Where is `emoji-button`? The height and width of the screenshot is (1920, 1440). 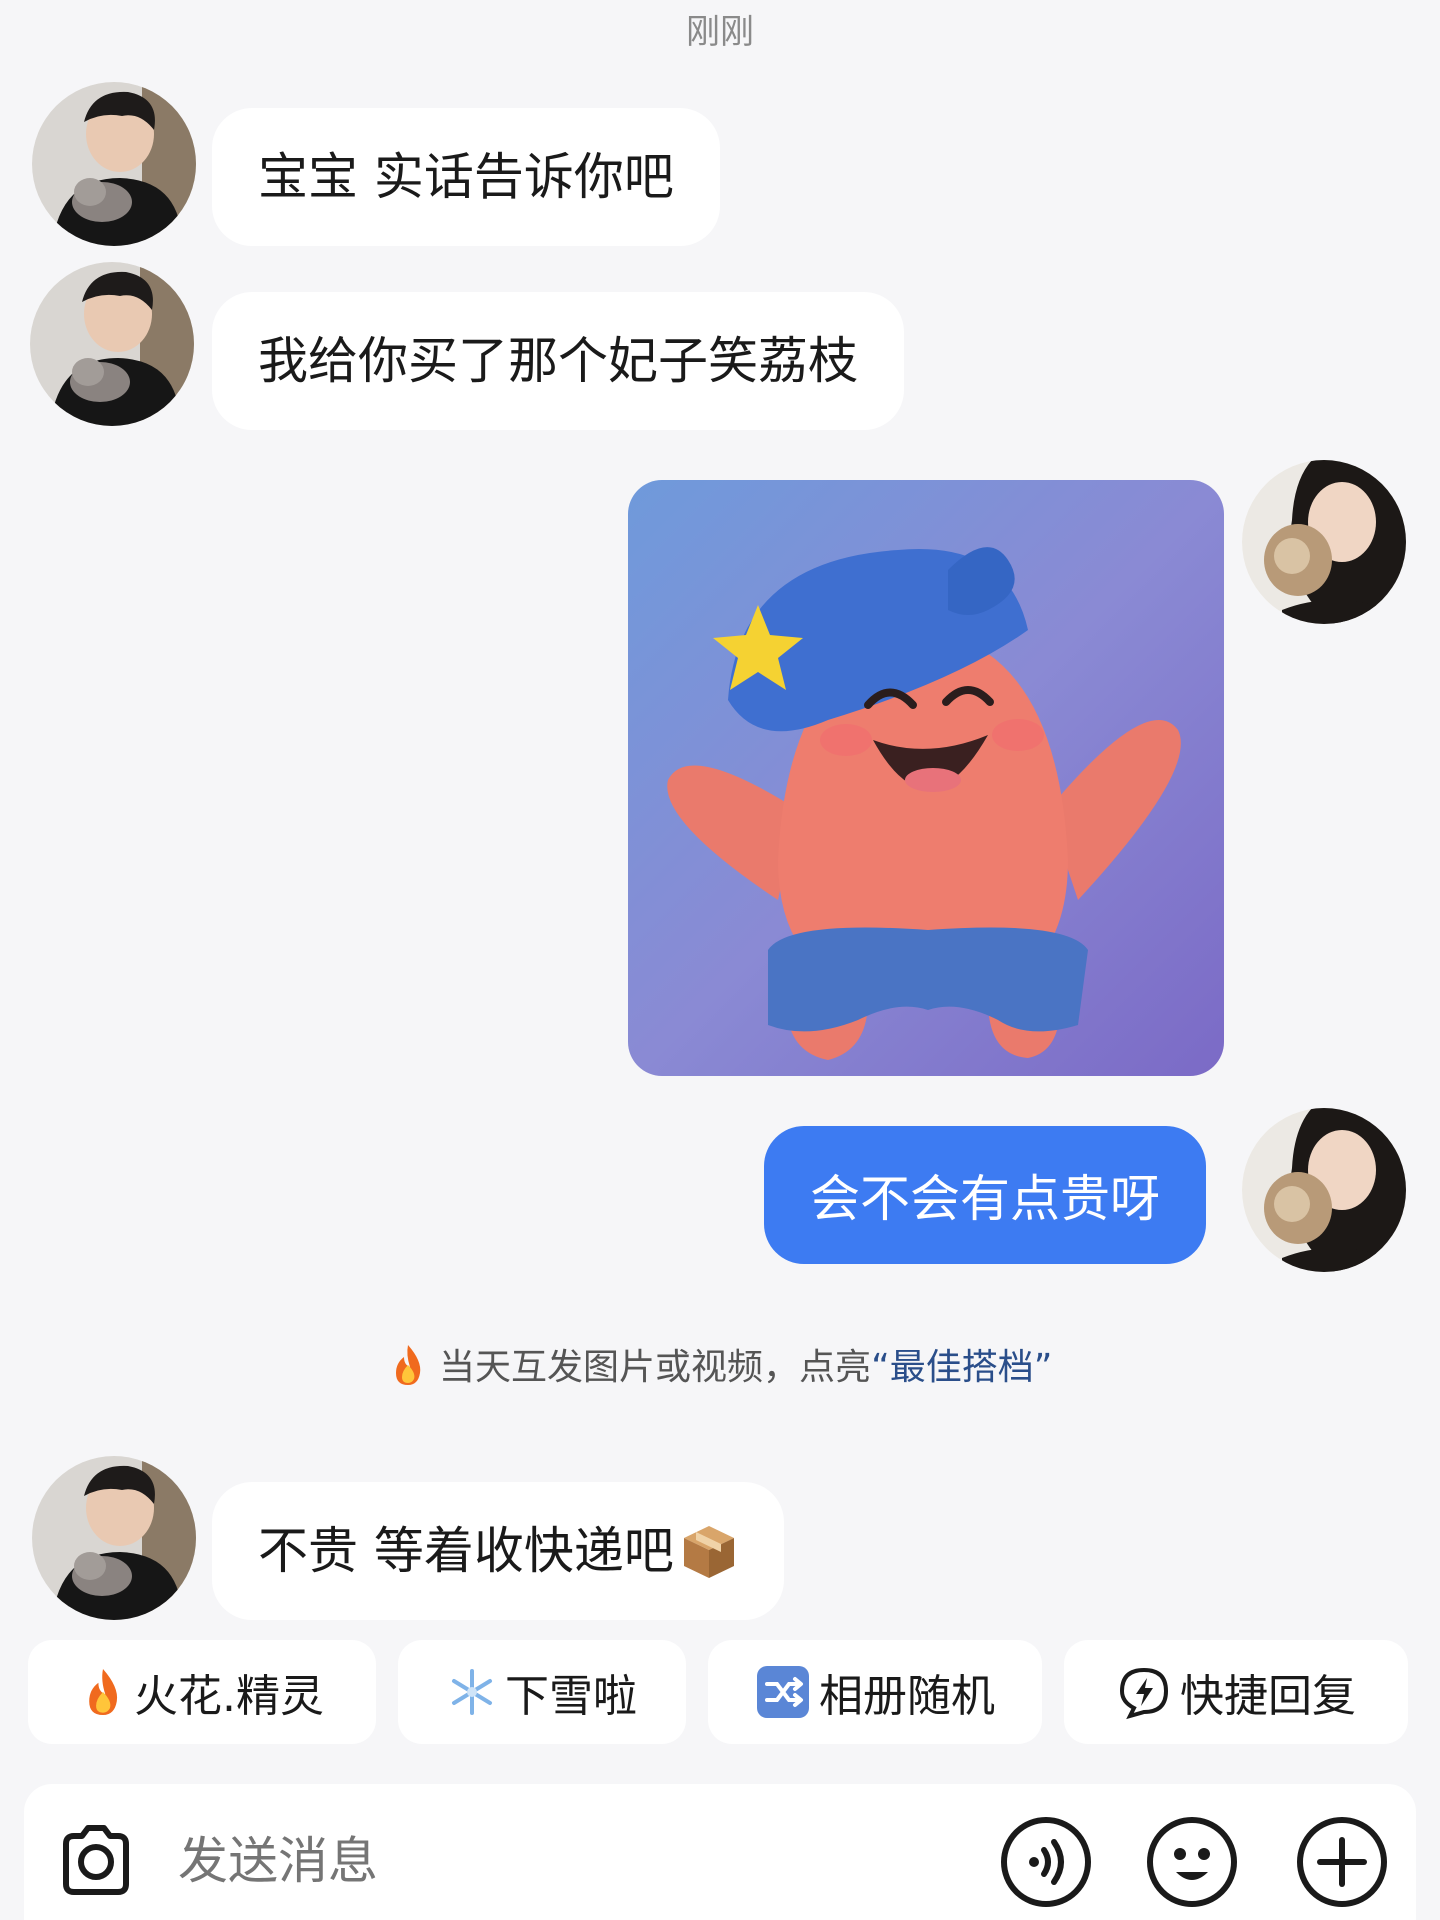 emoji-button is located at coordinates (1192, 1862).